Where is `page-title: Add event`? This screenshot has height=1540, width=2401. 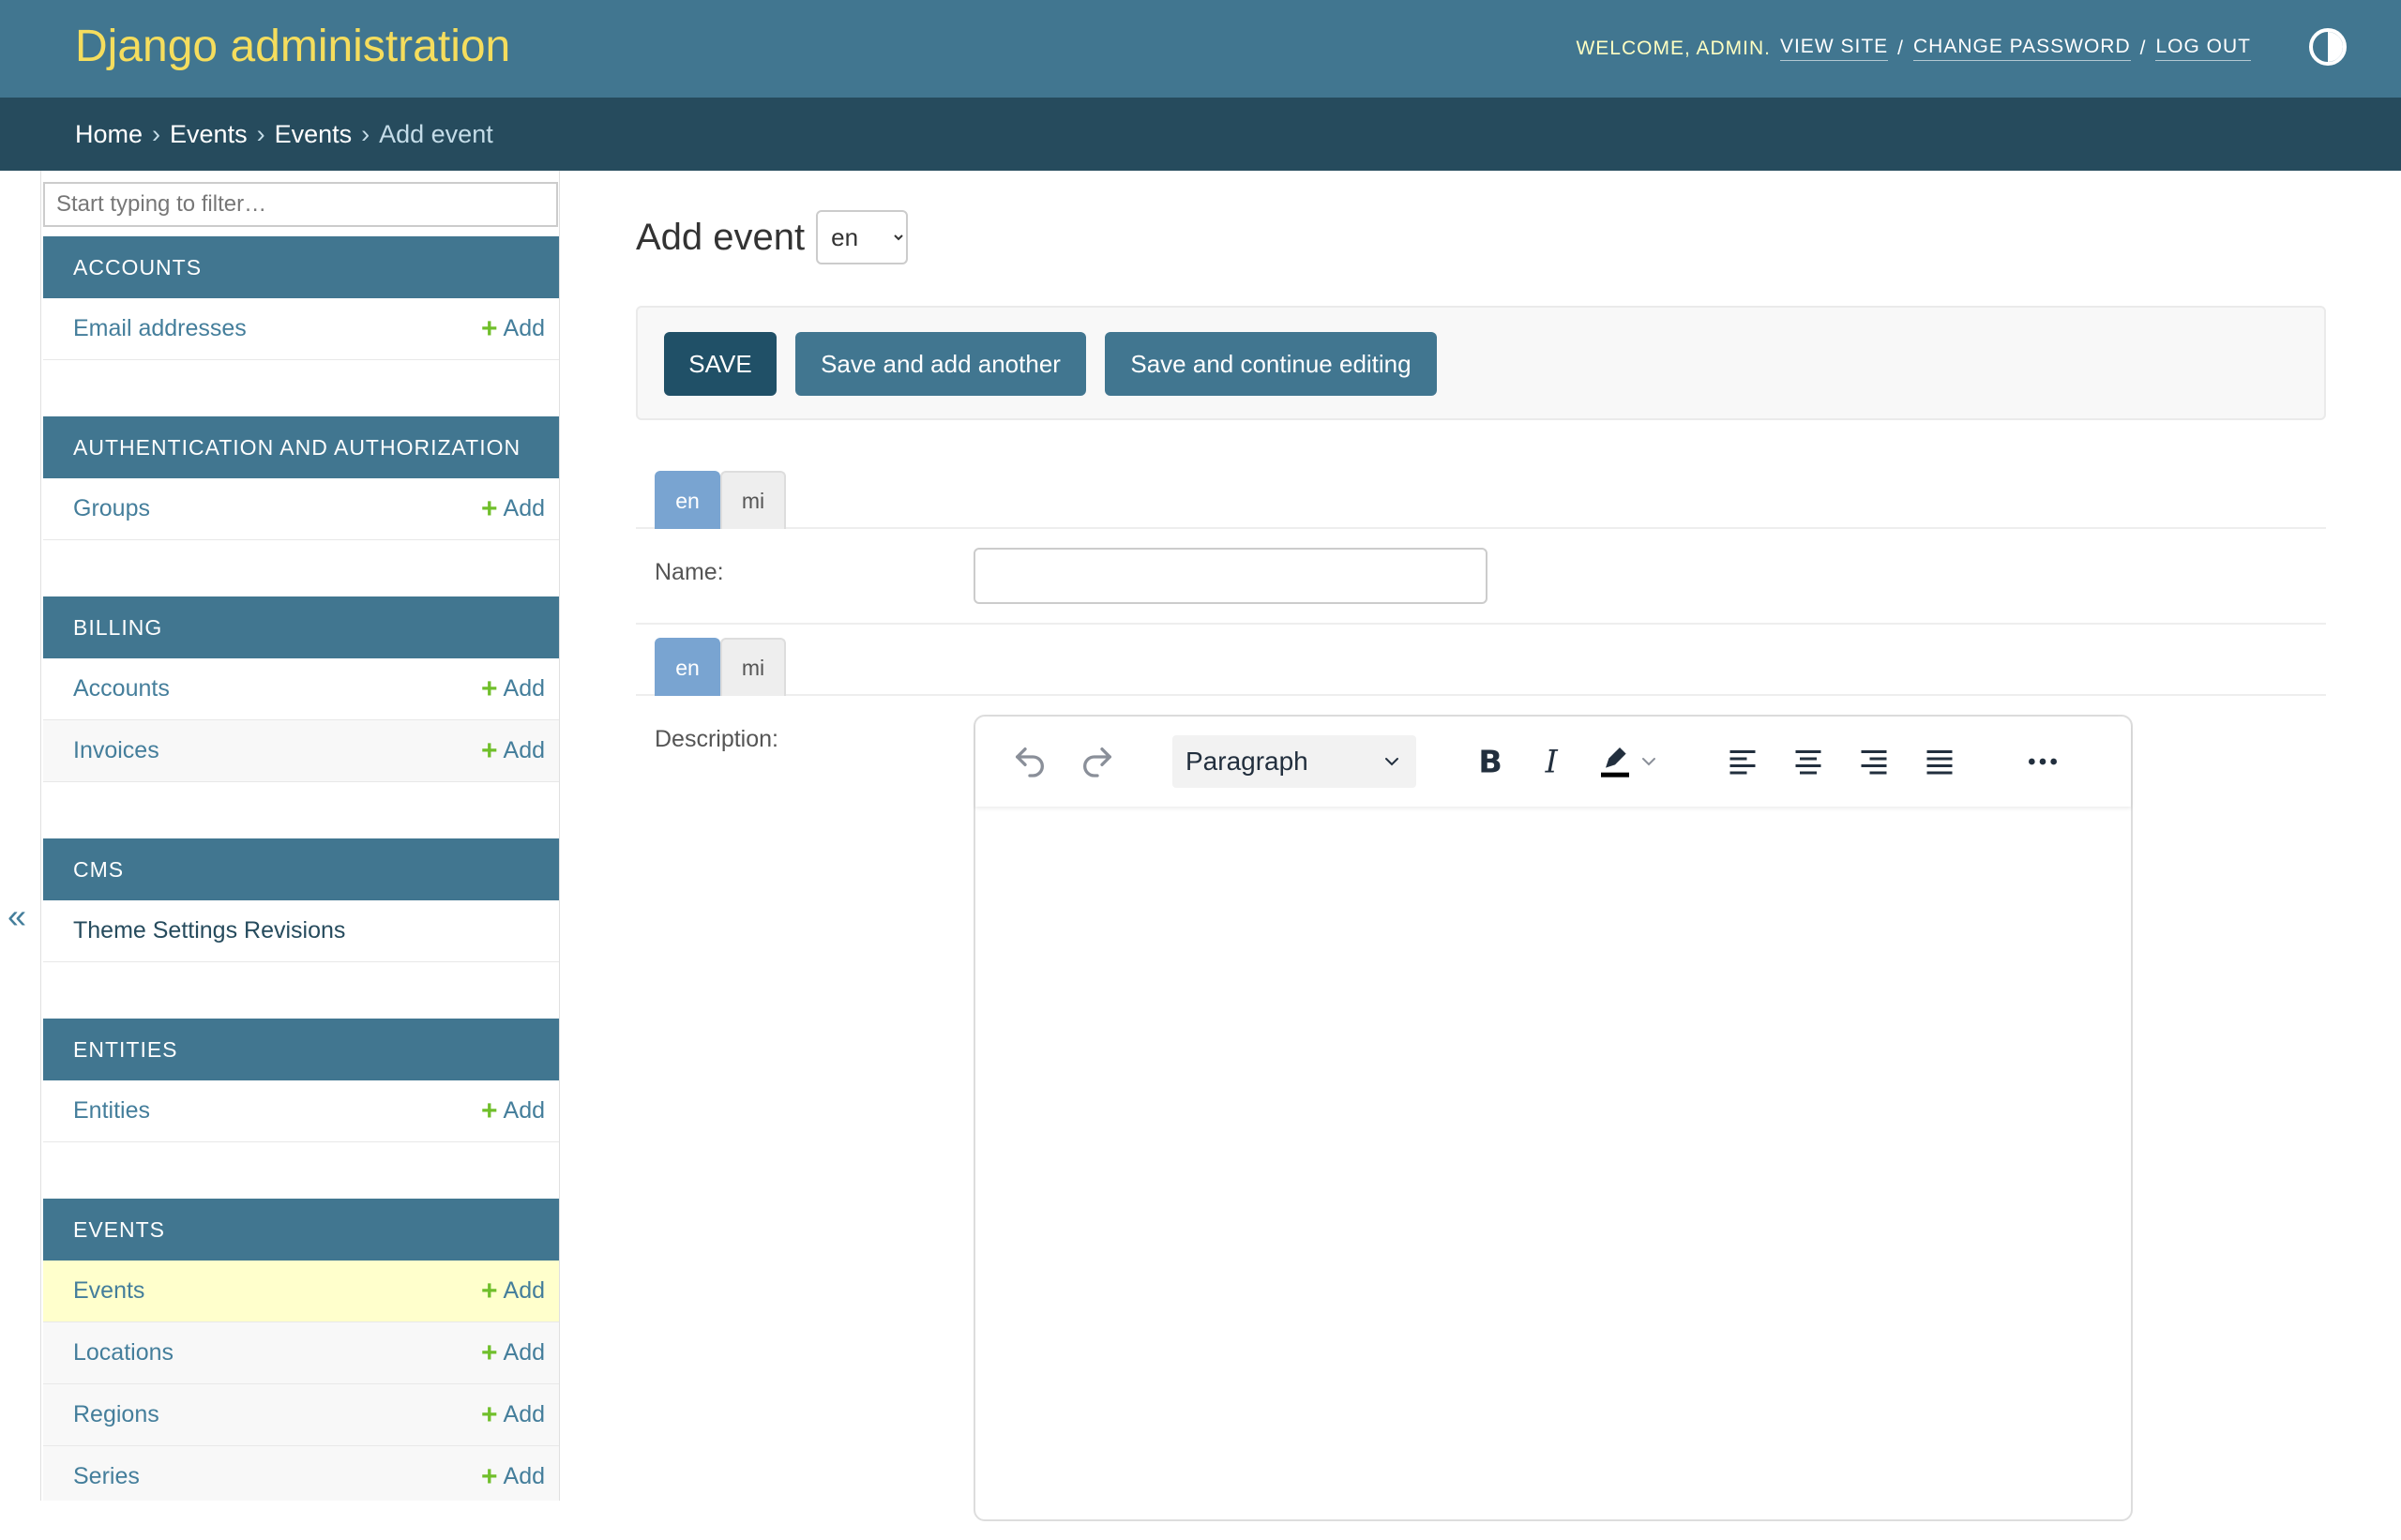
page-title: Add event is located at coordinates (721, 237).